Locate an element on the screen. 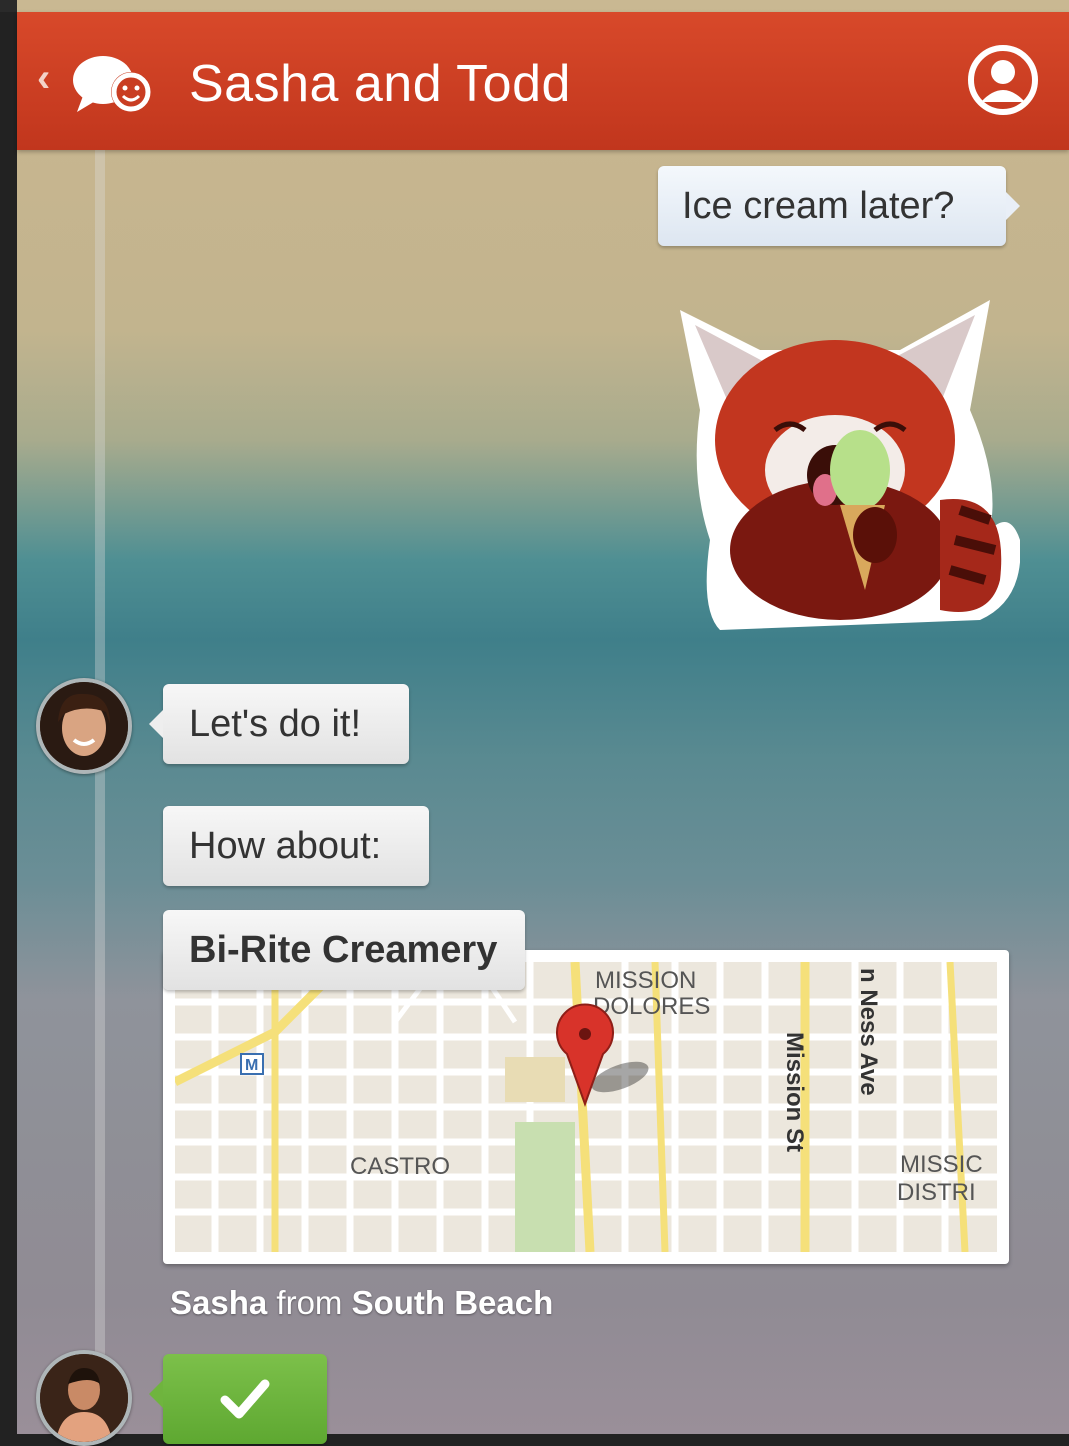 The height and width of the screenshot is (1446, 1069). conversation-timeline is located at coordinates (100, 792).